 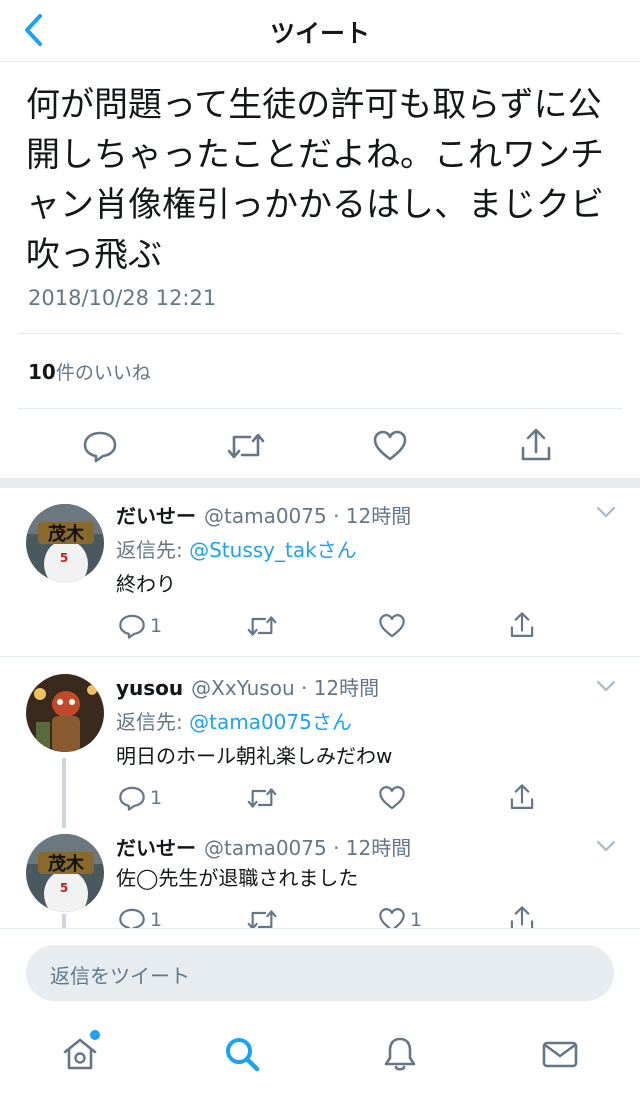 What do you see at coordinates (120, 976) in the screenshot?
I see `compose-placeholder: 返信をツイート` at bounding box center [120, 976].